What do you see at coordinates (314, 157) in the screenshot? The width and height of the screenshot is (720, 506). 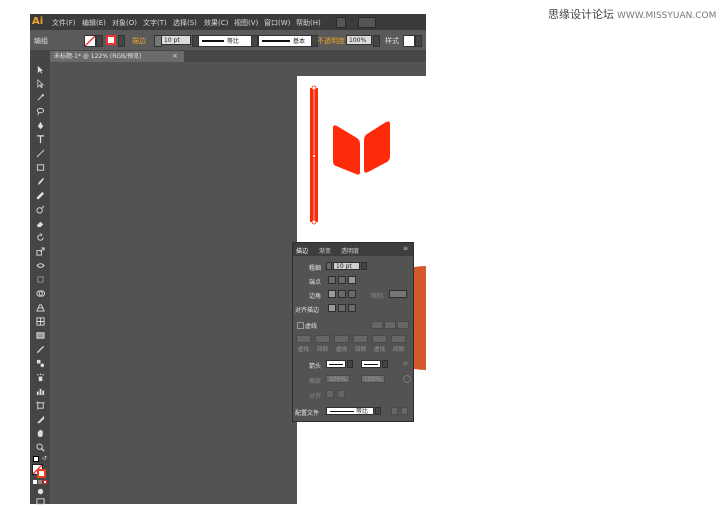 I see `selected-stroke-shape` at bounding box center [314, 157].